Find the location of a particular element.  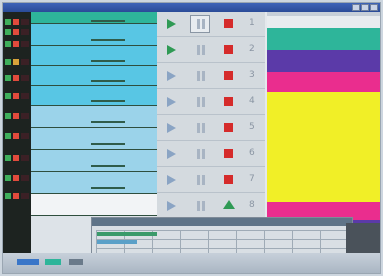

mixer-title-bar is located at coordinates (222, 222).